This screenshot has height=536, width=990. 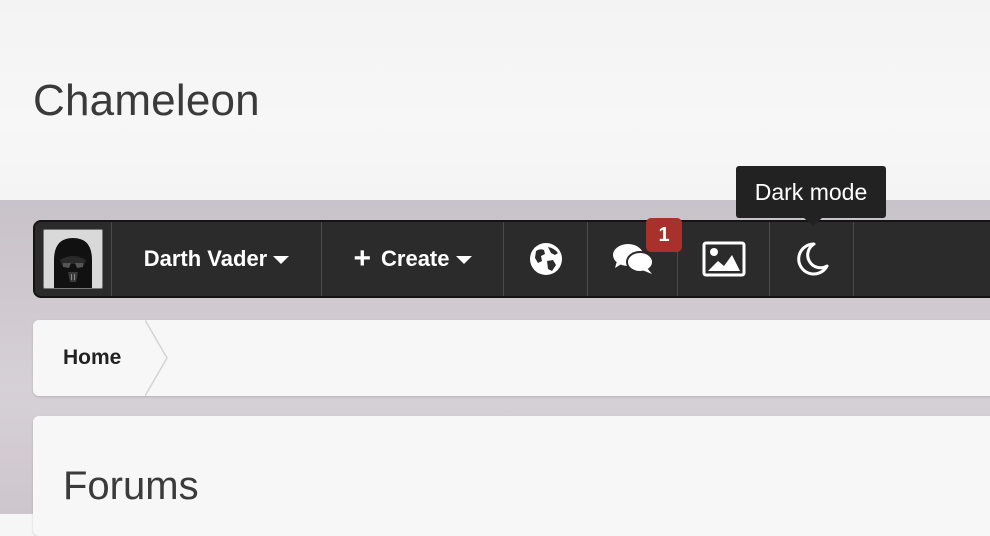 What do you see at coordinates (811, 192) in the screenshot?
I see `dark-mode-tooltip: Dark mode` at bounding box center [811, 192].